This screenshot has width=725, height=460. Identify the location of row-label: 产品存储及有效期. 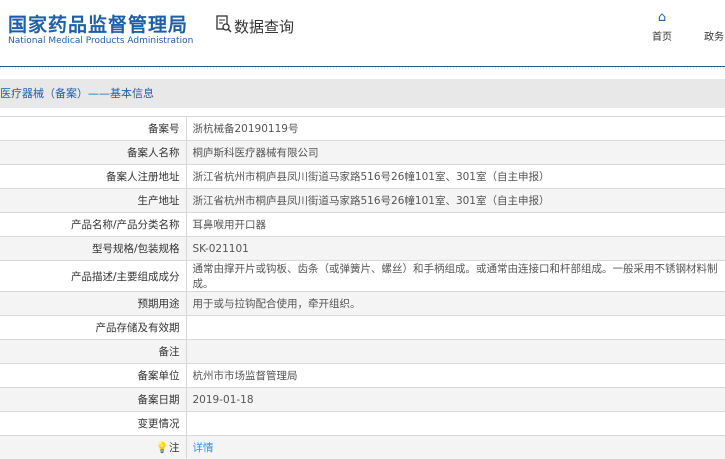
(93, 327).